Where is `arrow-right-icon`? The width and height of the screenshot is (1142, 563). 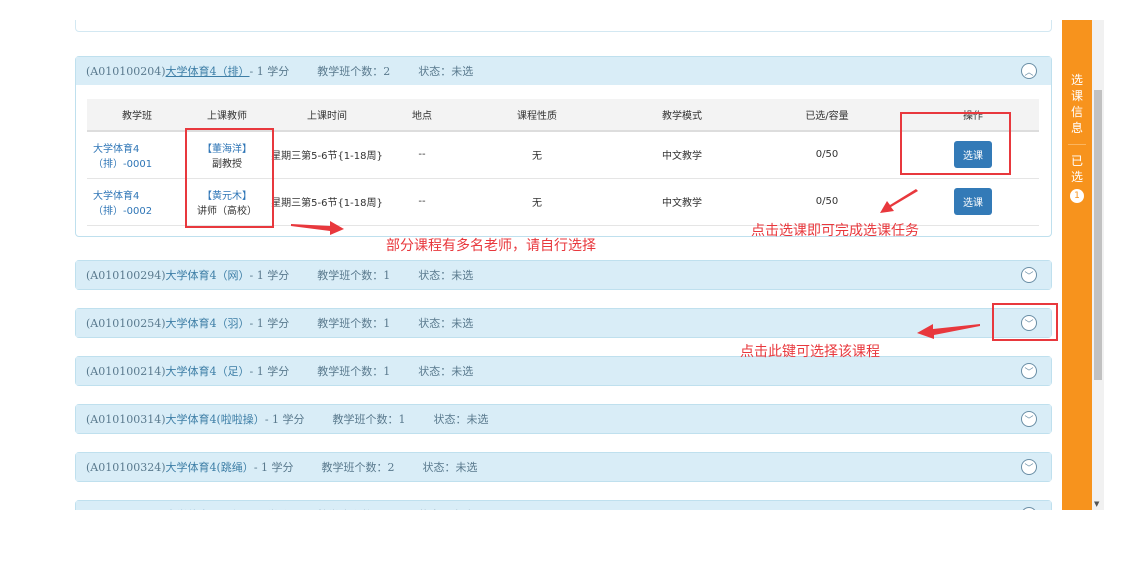 arrow-right-icon is located at coordinates (317, 228).